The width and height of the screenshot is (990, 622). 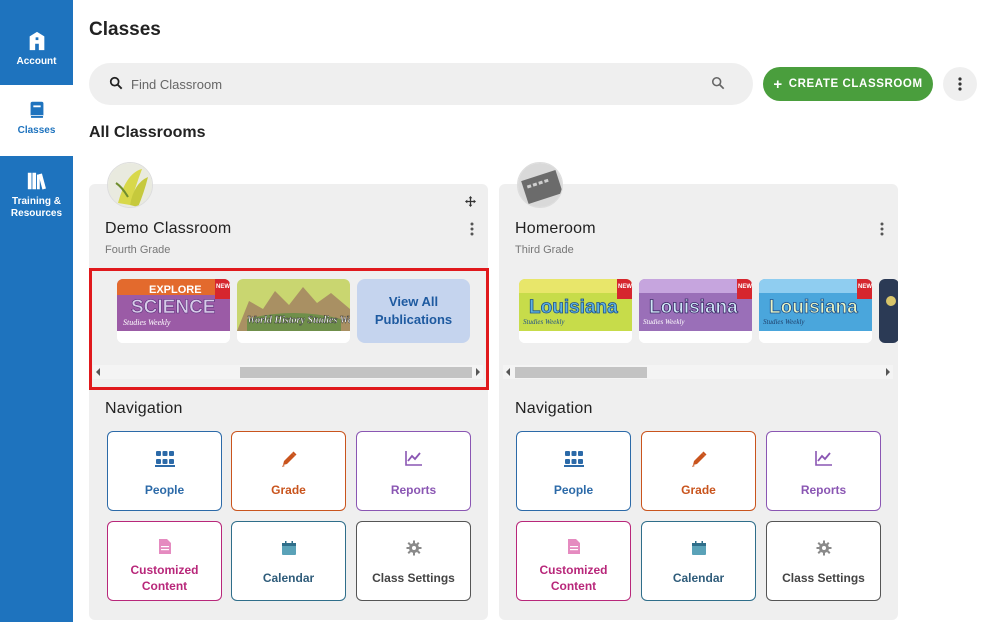 I want to click on school-building-icon, so click(x=36, y=41).